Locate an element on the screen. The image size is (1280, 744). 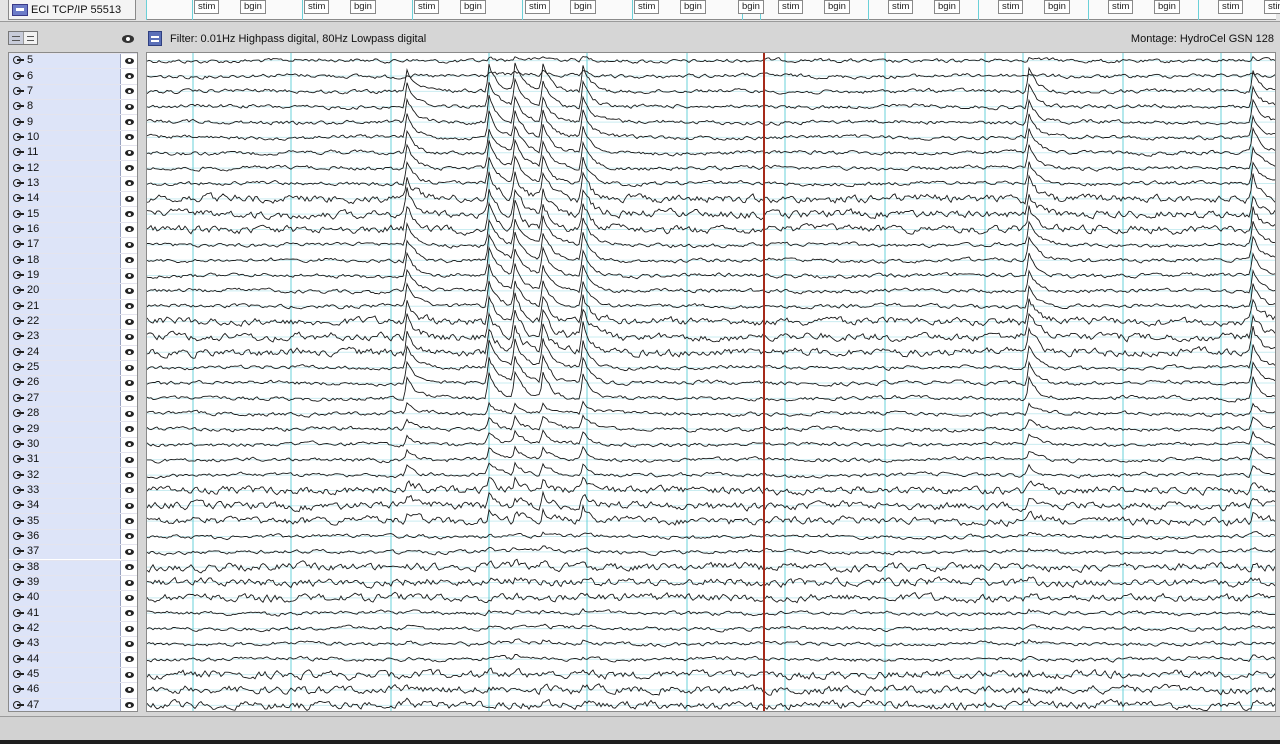
channel-row: 46 is located at coordinates (73, 690).